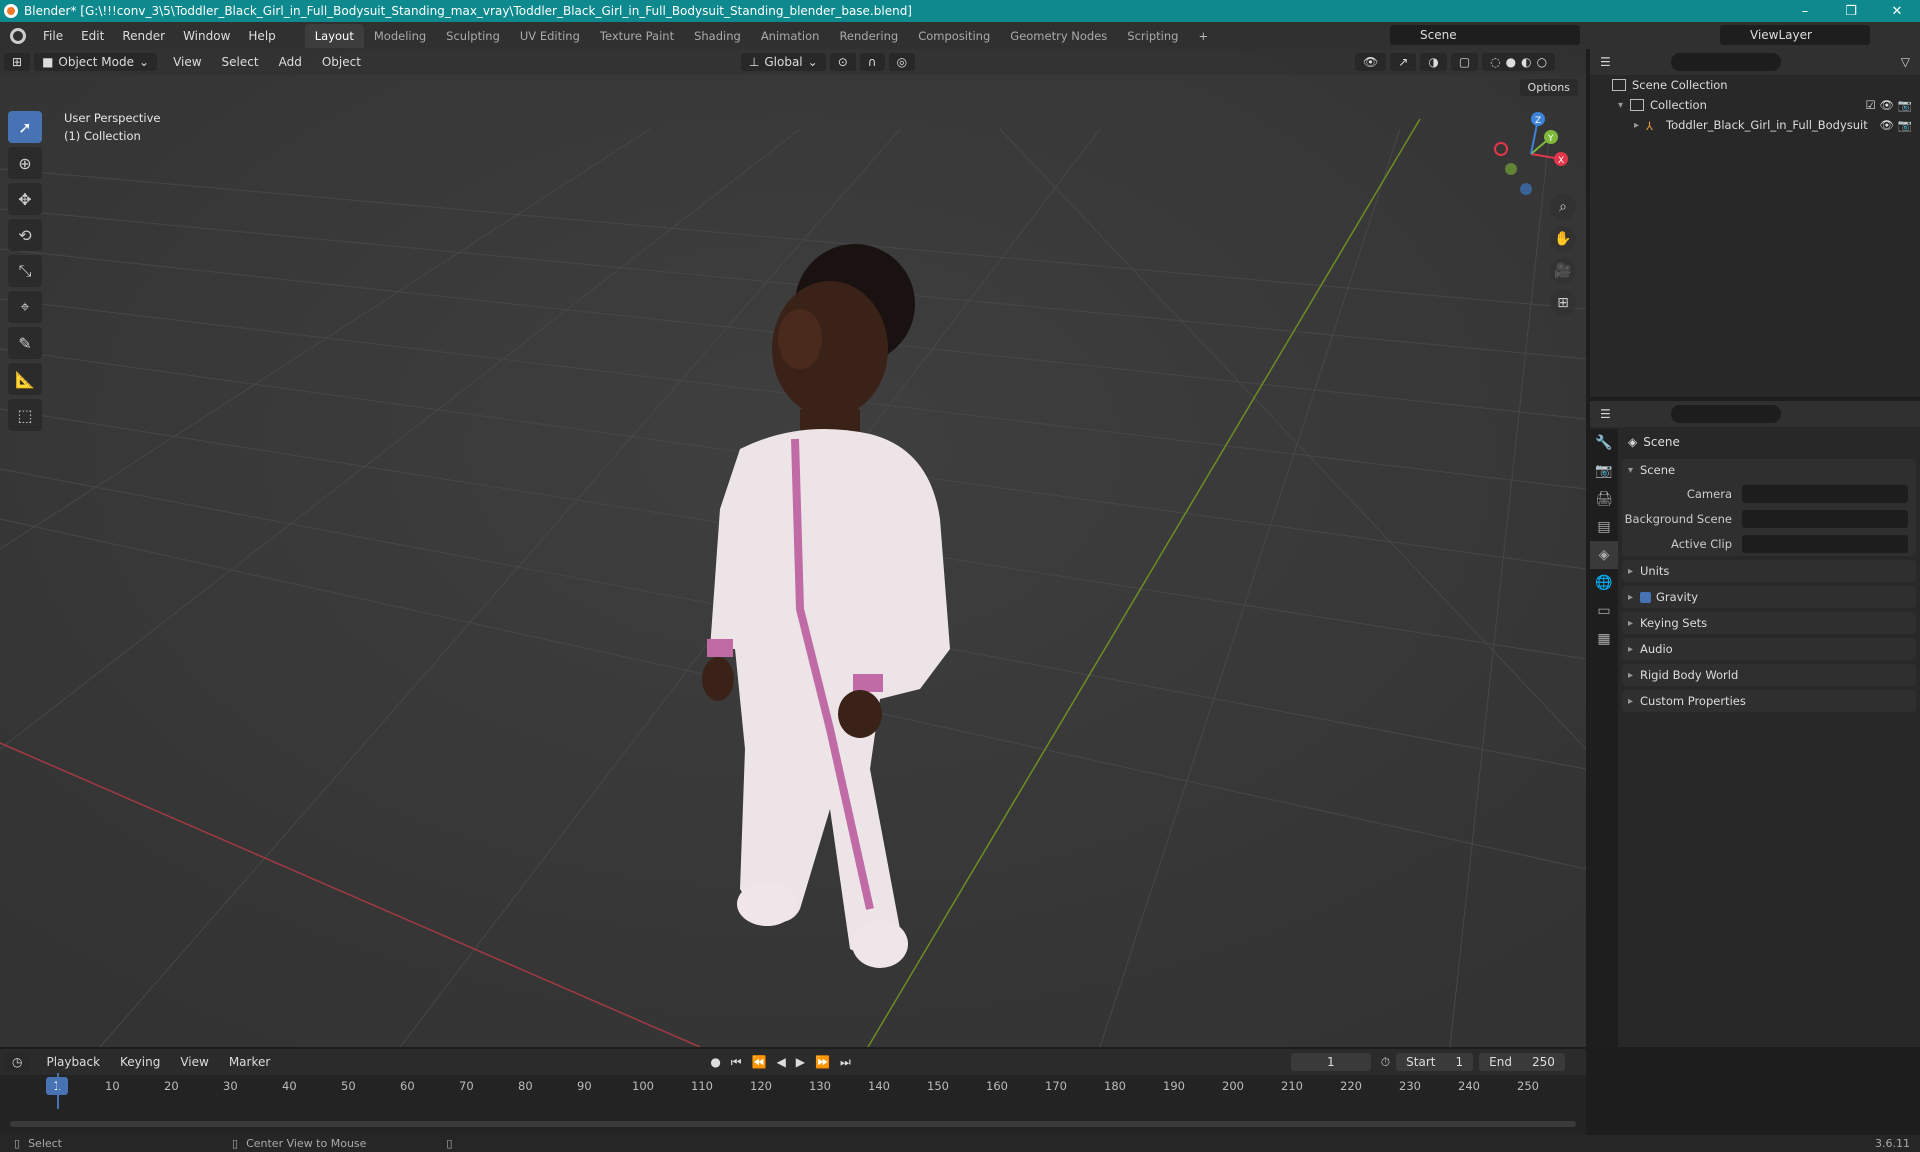 The height and width of the screenshot is (1152, 1920). Describe the element at coordinates (58, 1091) in the screenshot. I see `playhead` at that location.